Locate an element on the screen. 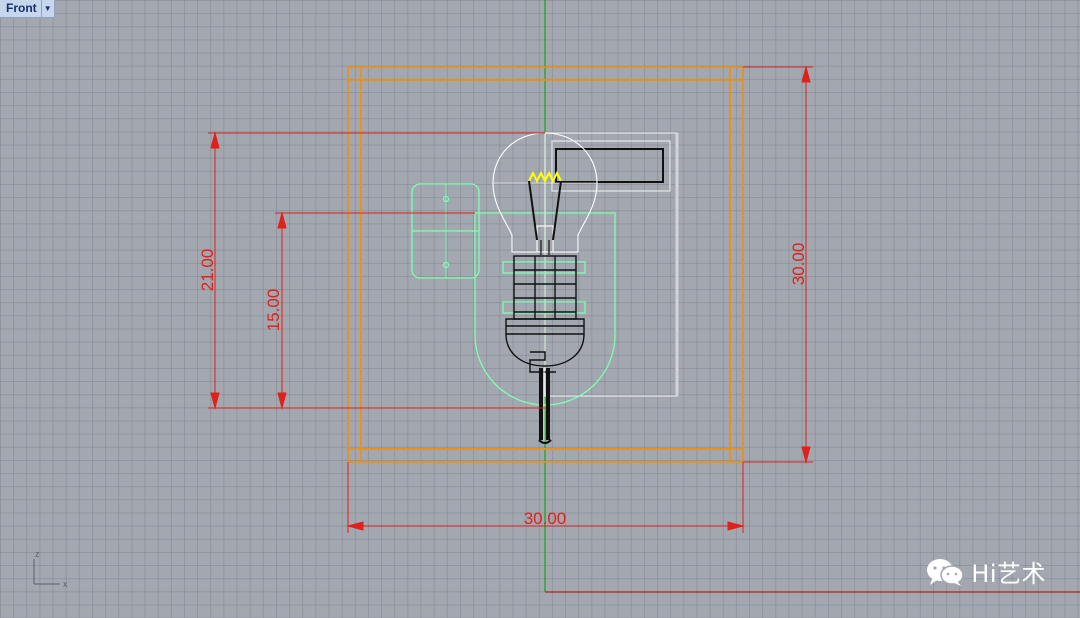  dimension-30-horizontal-label: 30.00 is located at coordinates (545, 518).